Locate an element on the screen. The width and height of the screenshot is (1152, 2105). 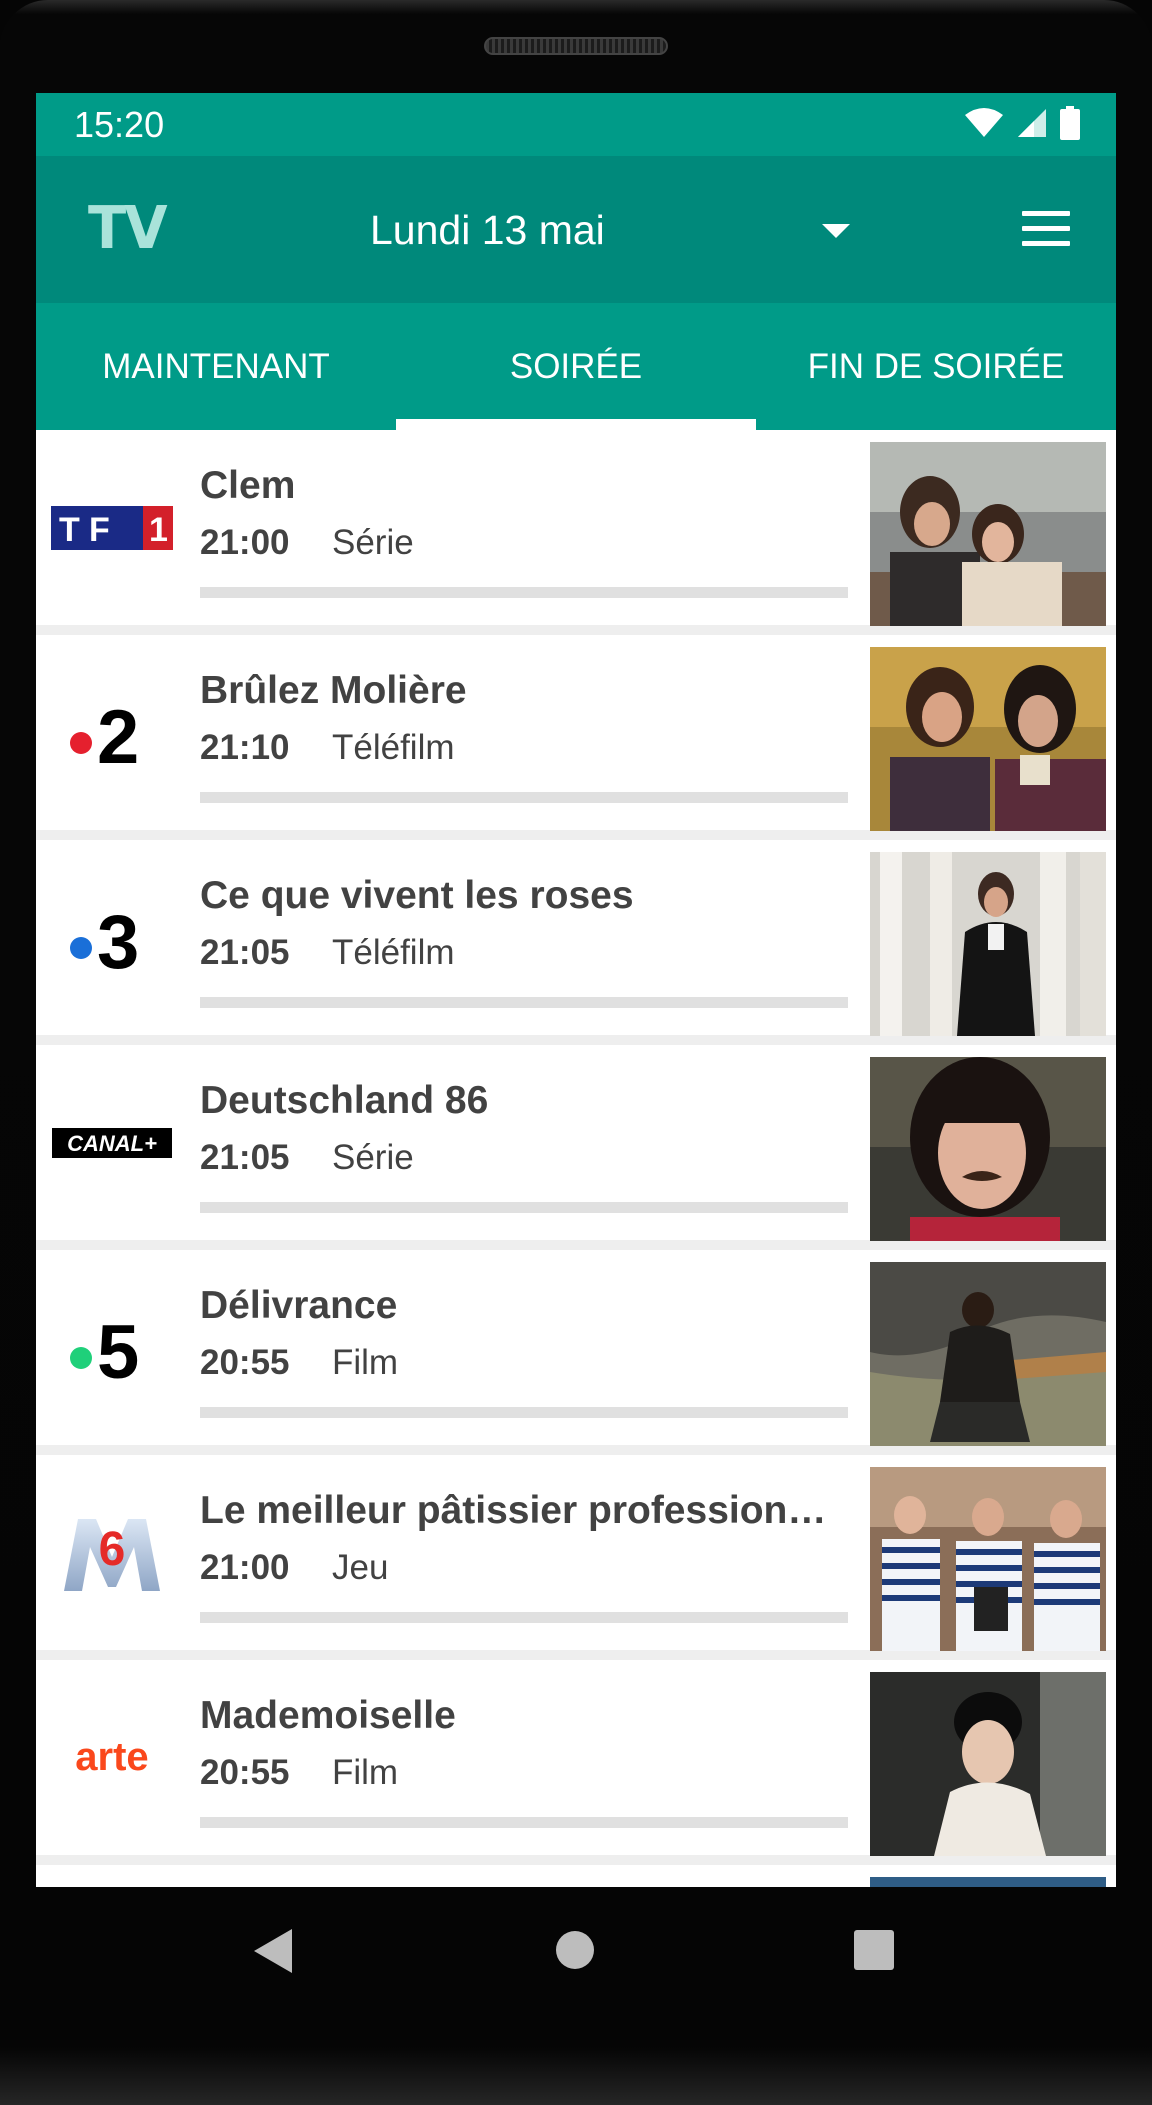
svg-text: T is located at coordinates (69, 530).